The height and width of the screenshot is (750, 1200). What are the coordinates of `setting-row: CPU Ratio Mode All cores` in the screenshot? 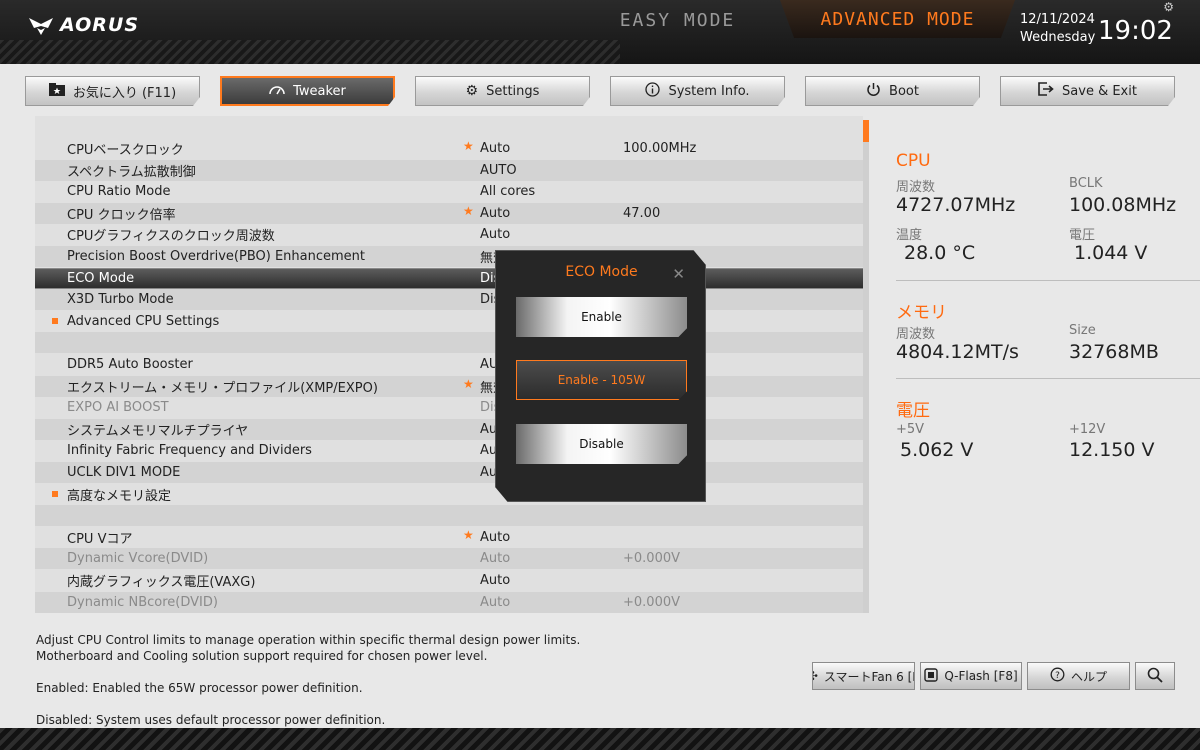 It's located at (449, 191).